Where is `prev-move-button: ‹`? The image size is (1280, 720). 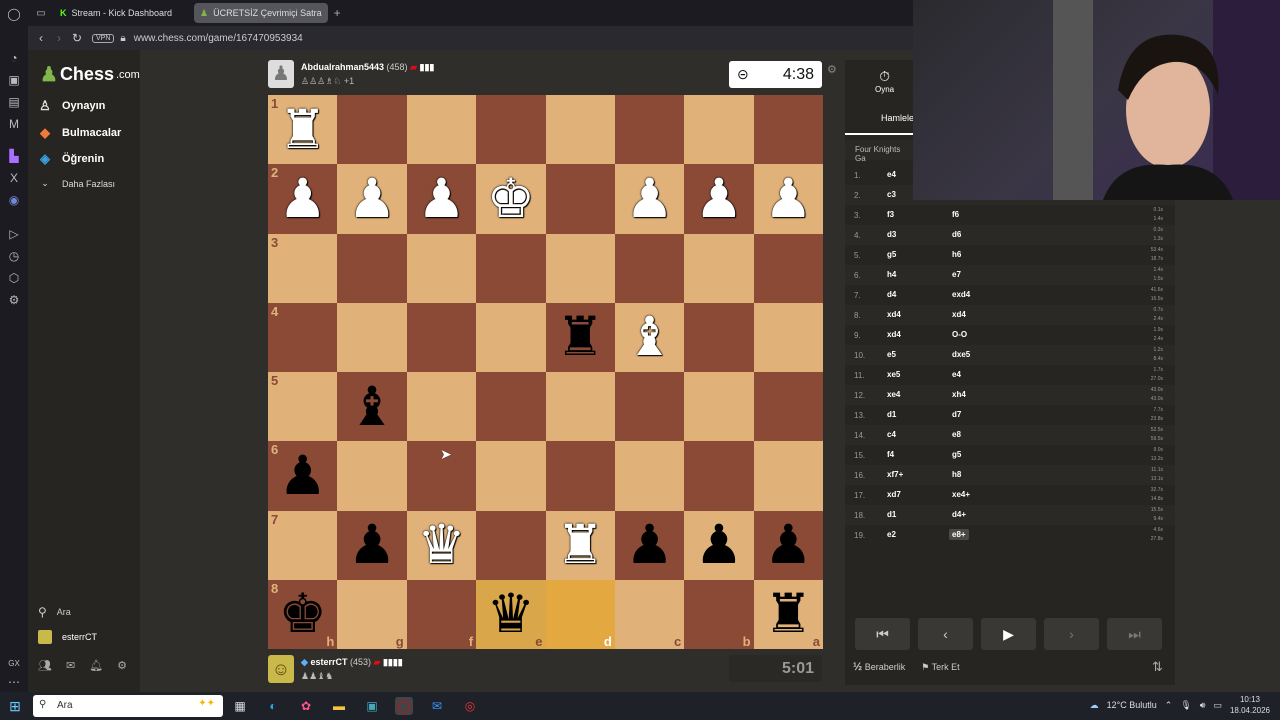
prev-move-button: ‹ is located at coordinates (945, 634).